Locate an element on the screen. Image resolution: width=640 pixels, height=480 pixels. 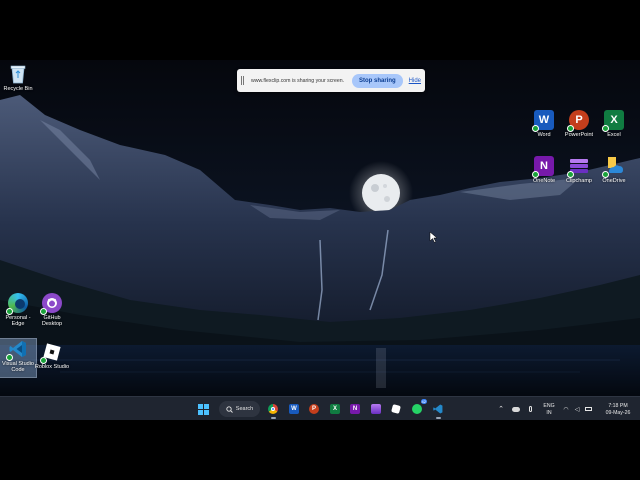
clock: 7:18 PM 09-May-26 is located at coordinates (618, 409).